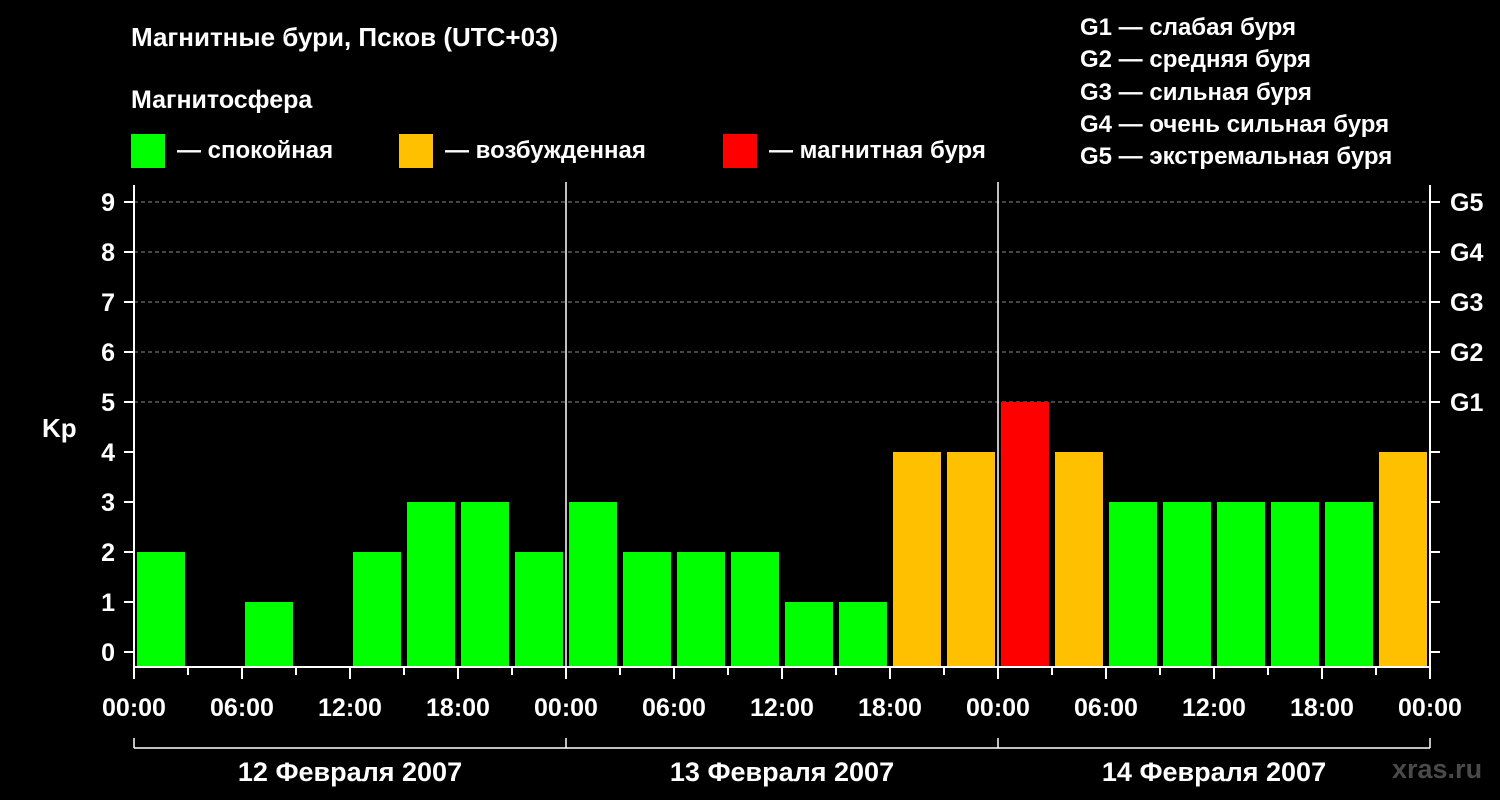 Image resolution: width=1500 pixels, height=800 pixels. What do you see at coordinates (1437, 769) in the screenshot?
I see `watermark: xras.ru` at bounding box center [1437, 769].